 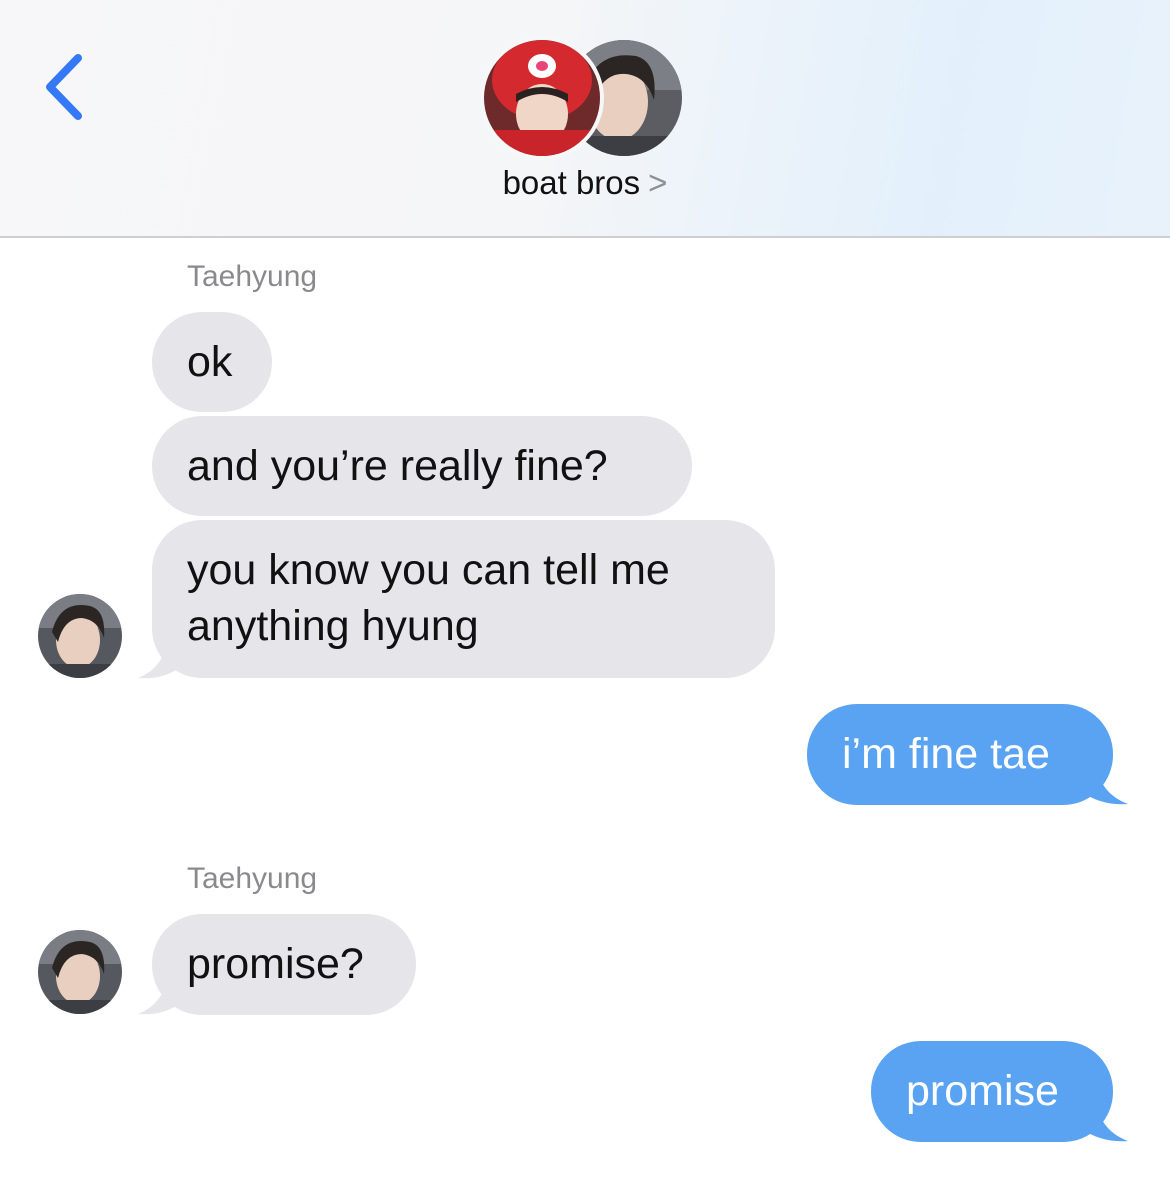 I want to click on back-chevron-icon, so click(x=64, y=87).